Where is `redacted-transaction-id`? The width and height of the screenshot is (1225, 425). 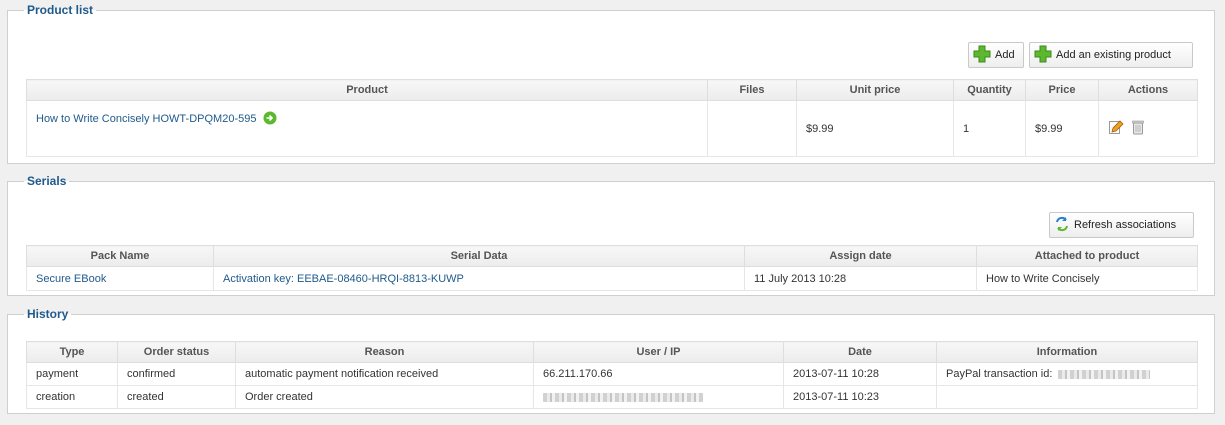
redacted-transaction-id is located at coordinates (1104, 374).